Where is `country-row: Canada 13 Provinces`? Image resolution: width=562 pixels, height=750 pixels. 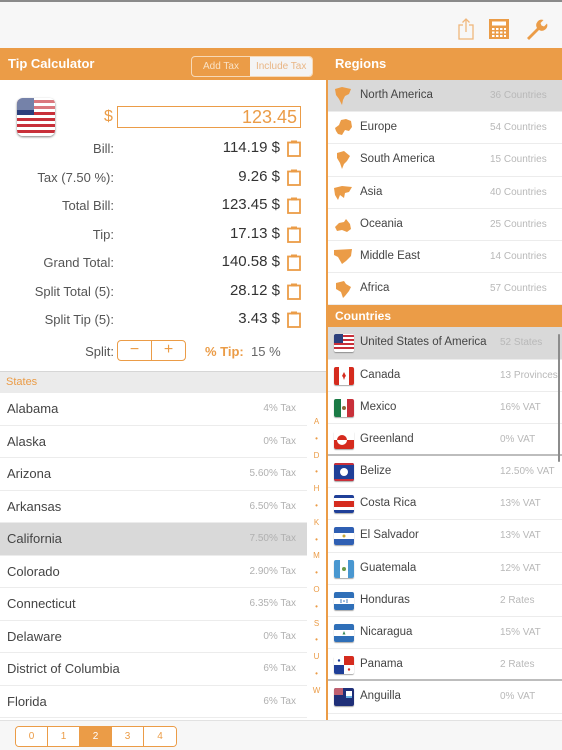
country-row: Canada 13 Provinces is located at coordinates (445, 375).